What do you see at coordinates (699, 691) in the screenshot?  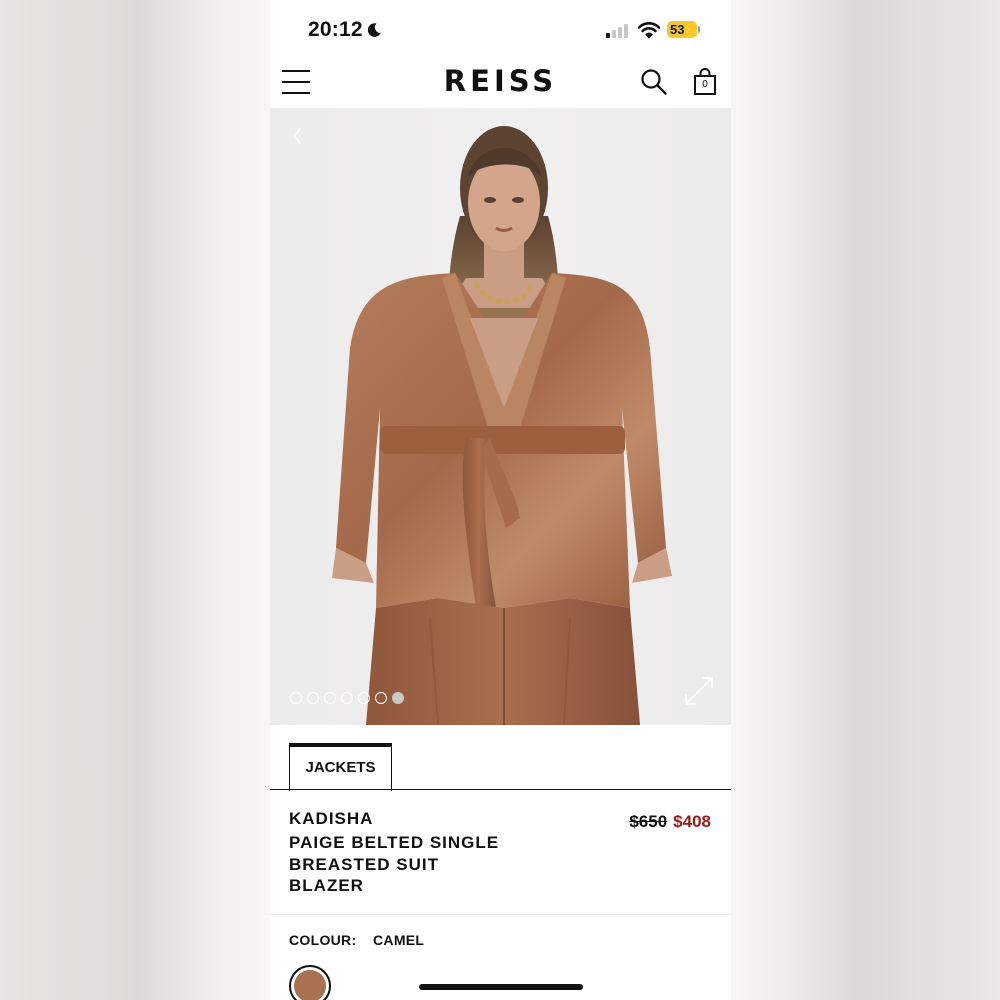 I see `expand-icon` at bounding box center [699, 691].